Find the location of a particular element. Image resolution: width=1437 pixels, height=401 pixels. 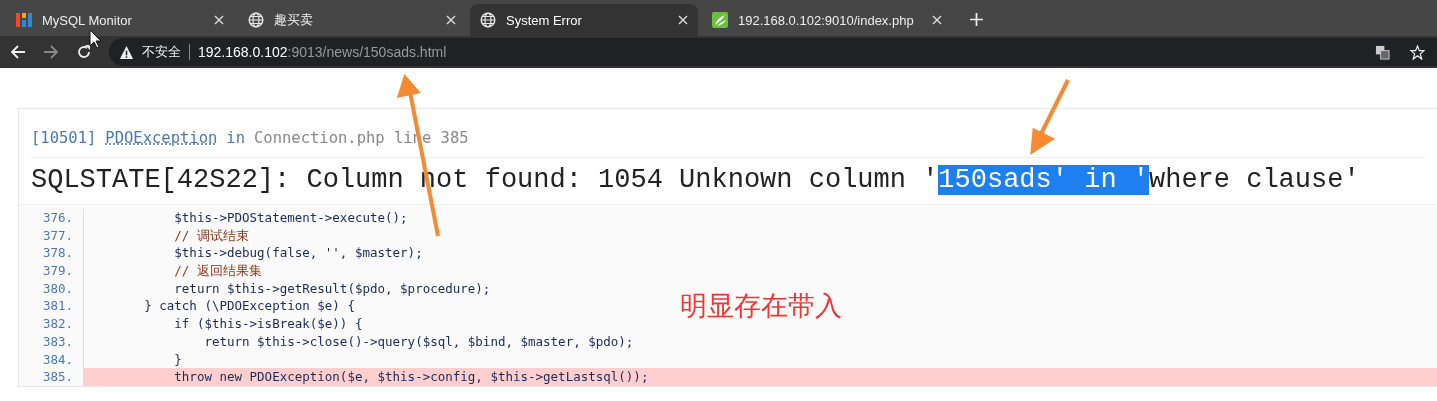

code-line: // 调试结束 is located at coordinates (166, 235).